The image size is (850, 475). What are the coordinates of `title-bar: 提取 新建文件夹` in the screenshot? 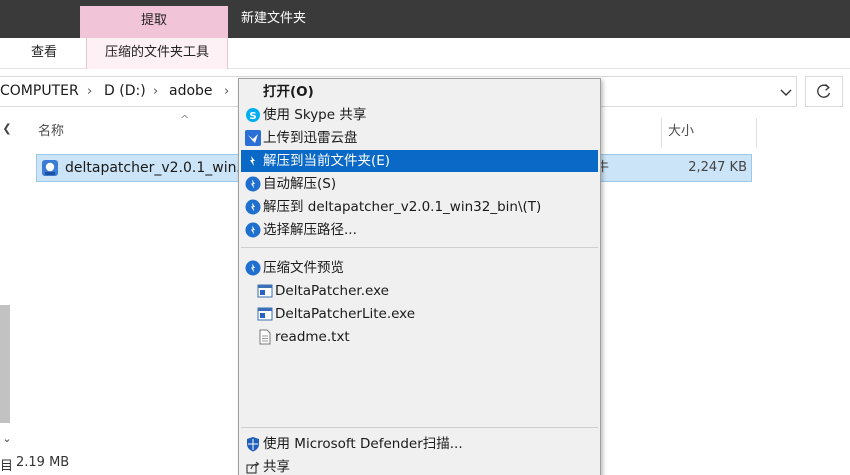 It's located at (425, 19).